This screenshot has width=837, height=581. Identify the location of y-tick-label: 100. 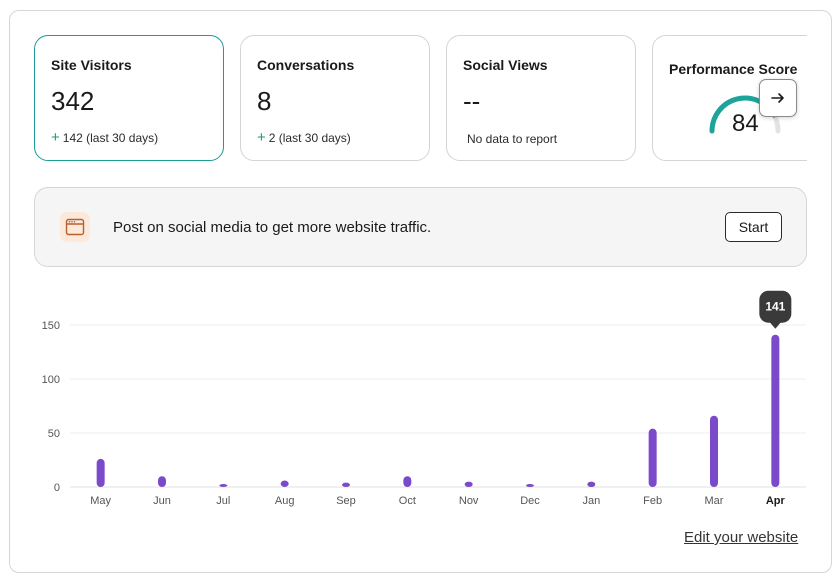
(51, 380).